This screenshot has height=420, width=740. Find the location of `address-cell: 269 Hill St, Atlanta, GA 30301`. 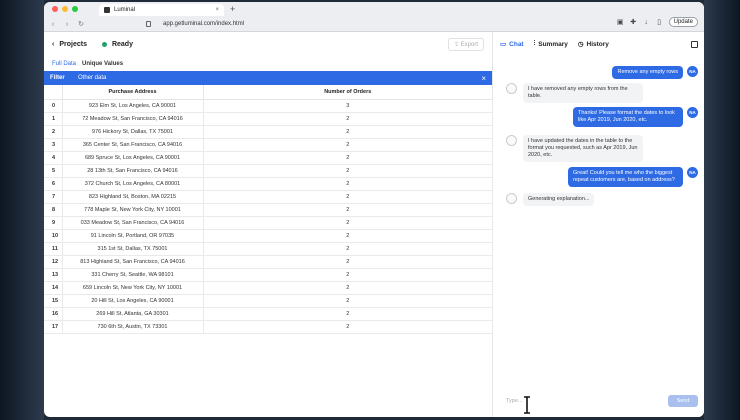

address-cell: 269 Hill St, Atlanta, GA 30301 is located at coordinates (133, 314).